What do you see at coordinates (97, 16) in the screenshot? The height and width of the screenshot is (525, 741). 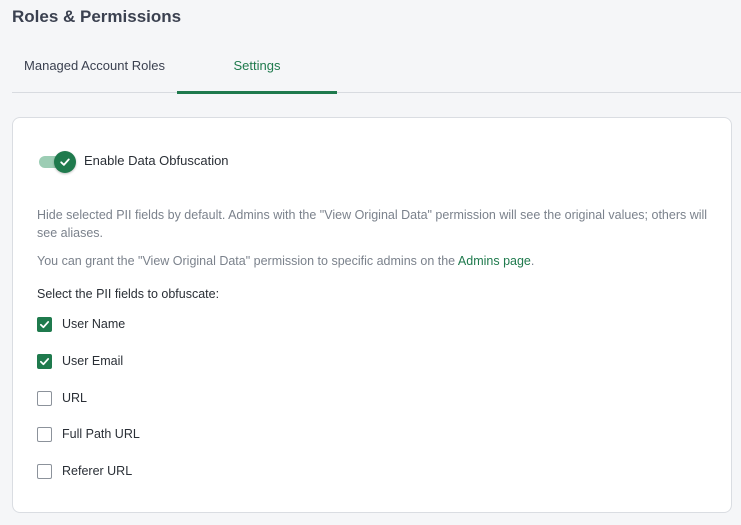 I see `page-title: Roles & Permissions` at bounding box center [97, 16].